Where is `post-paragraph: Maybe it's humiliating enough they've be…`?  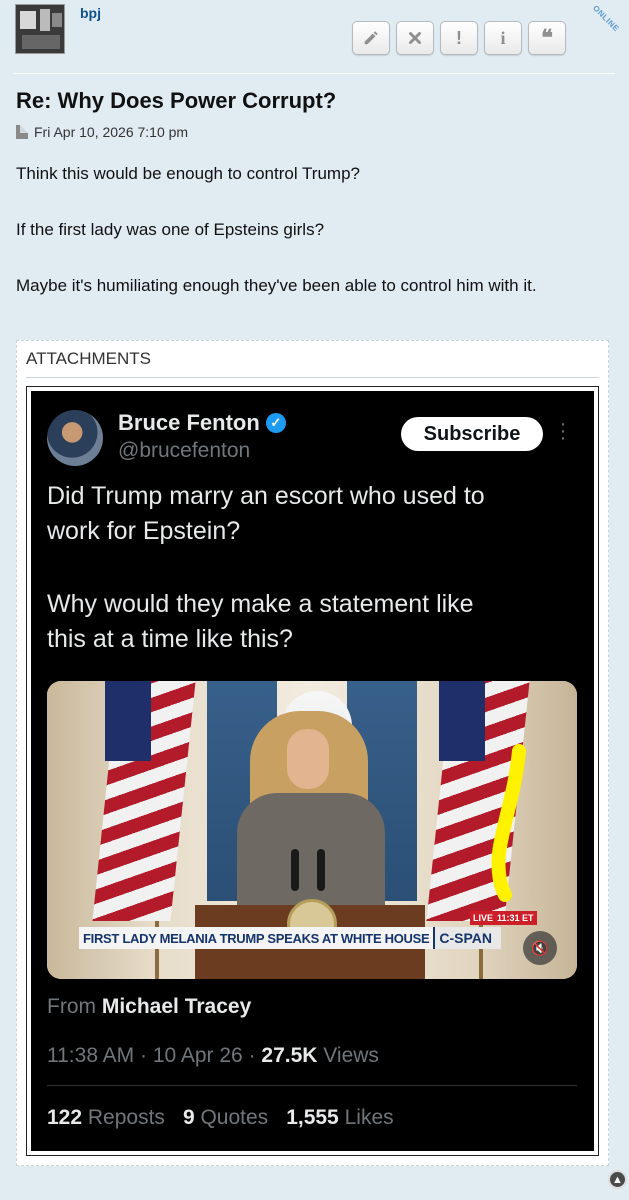
post-paragraph: Maybe it's humiliating enough they've be… is located at coordinates (276, 285).